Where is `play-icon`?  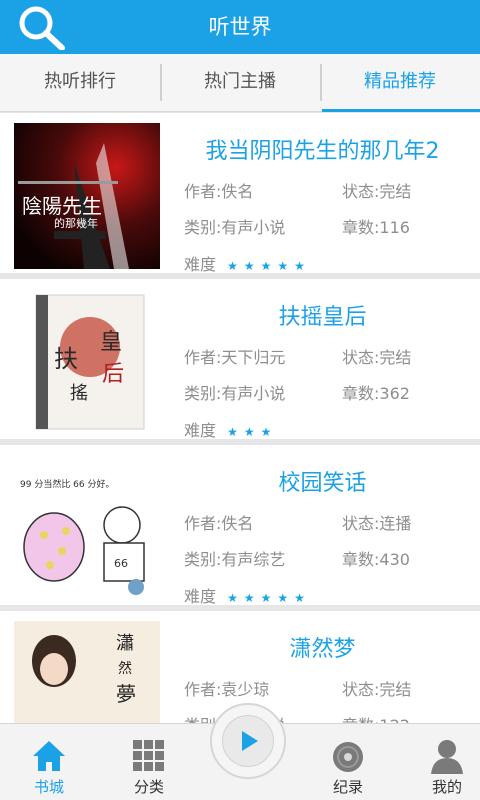 play-icon is located at coordinates (250, 741).